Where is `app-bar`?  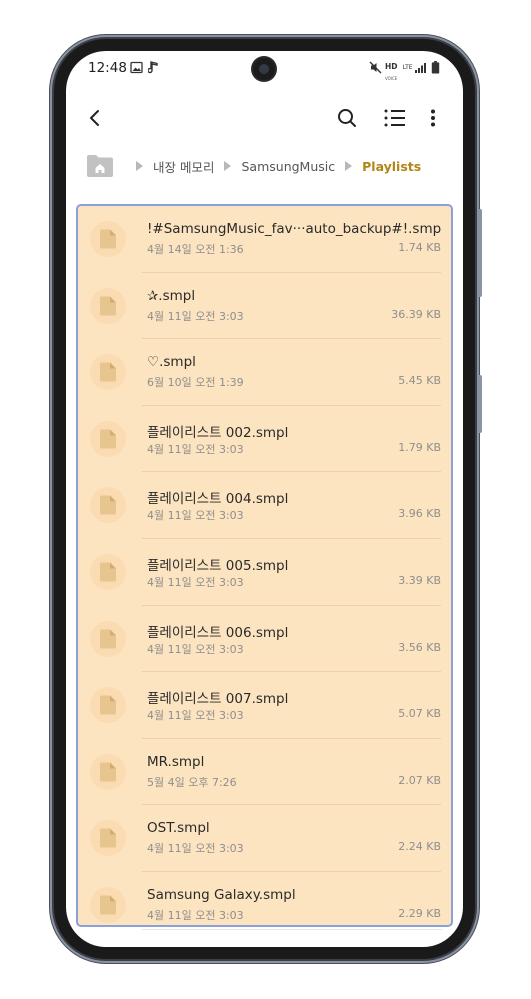 app-bar is located at coordinates (264, 117).